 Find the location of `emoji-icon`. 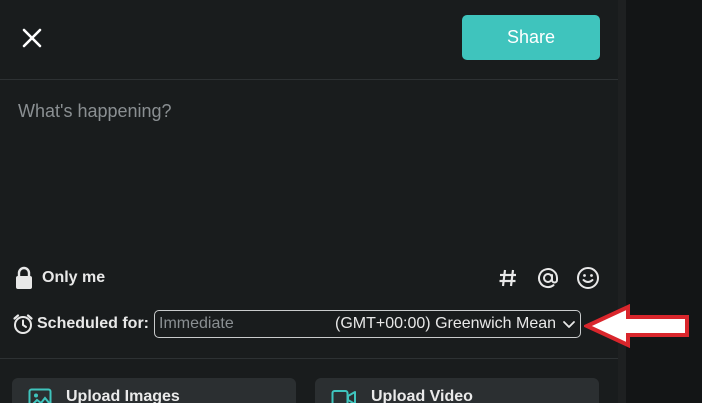

emoji-icon is located at coordinates (588, 278).